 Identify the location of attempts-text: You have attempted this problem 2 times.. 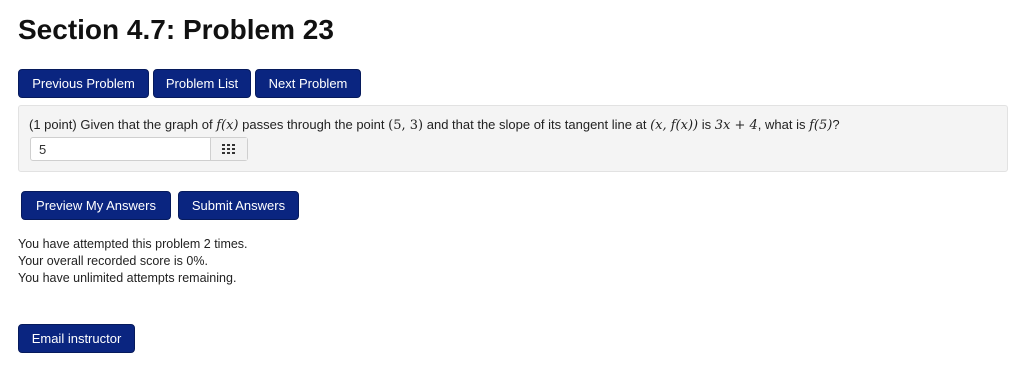
(133, 244).